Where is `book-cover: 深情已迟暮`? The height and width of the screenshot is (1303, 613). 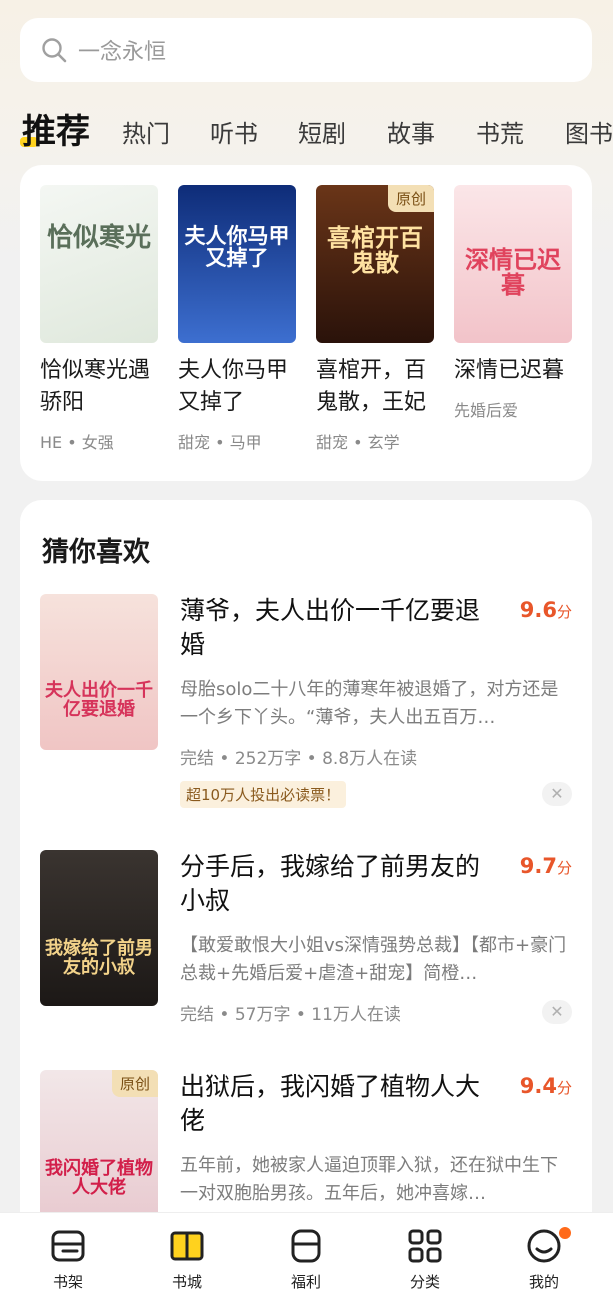
book-cover: 深情已迟暮 is located at coordinates (513, 264).